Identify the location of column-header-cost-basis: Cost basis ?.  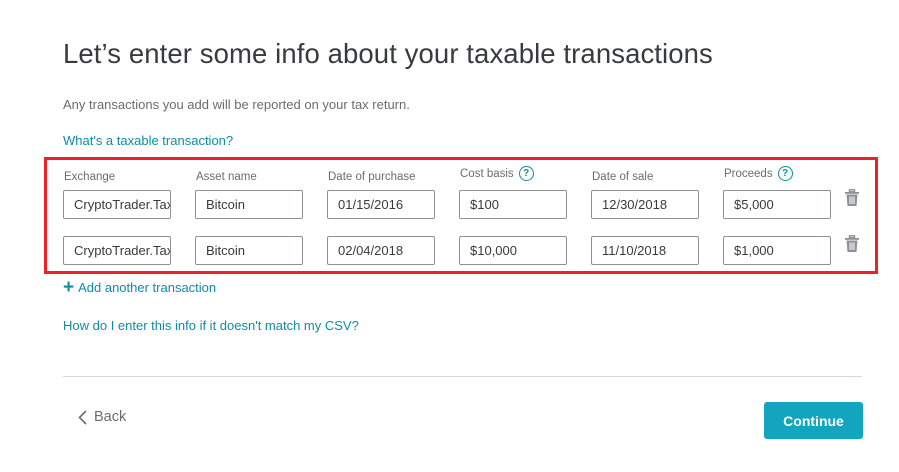
(497, 173).